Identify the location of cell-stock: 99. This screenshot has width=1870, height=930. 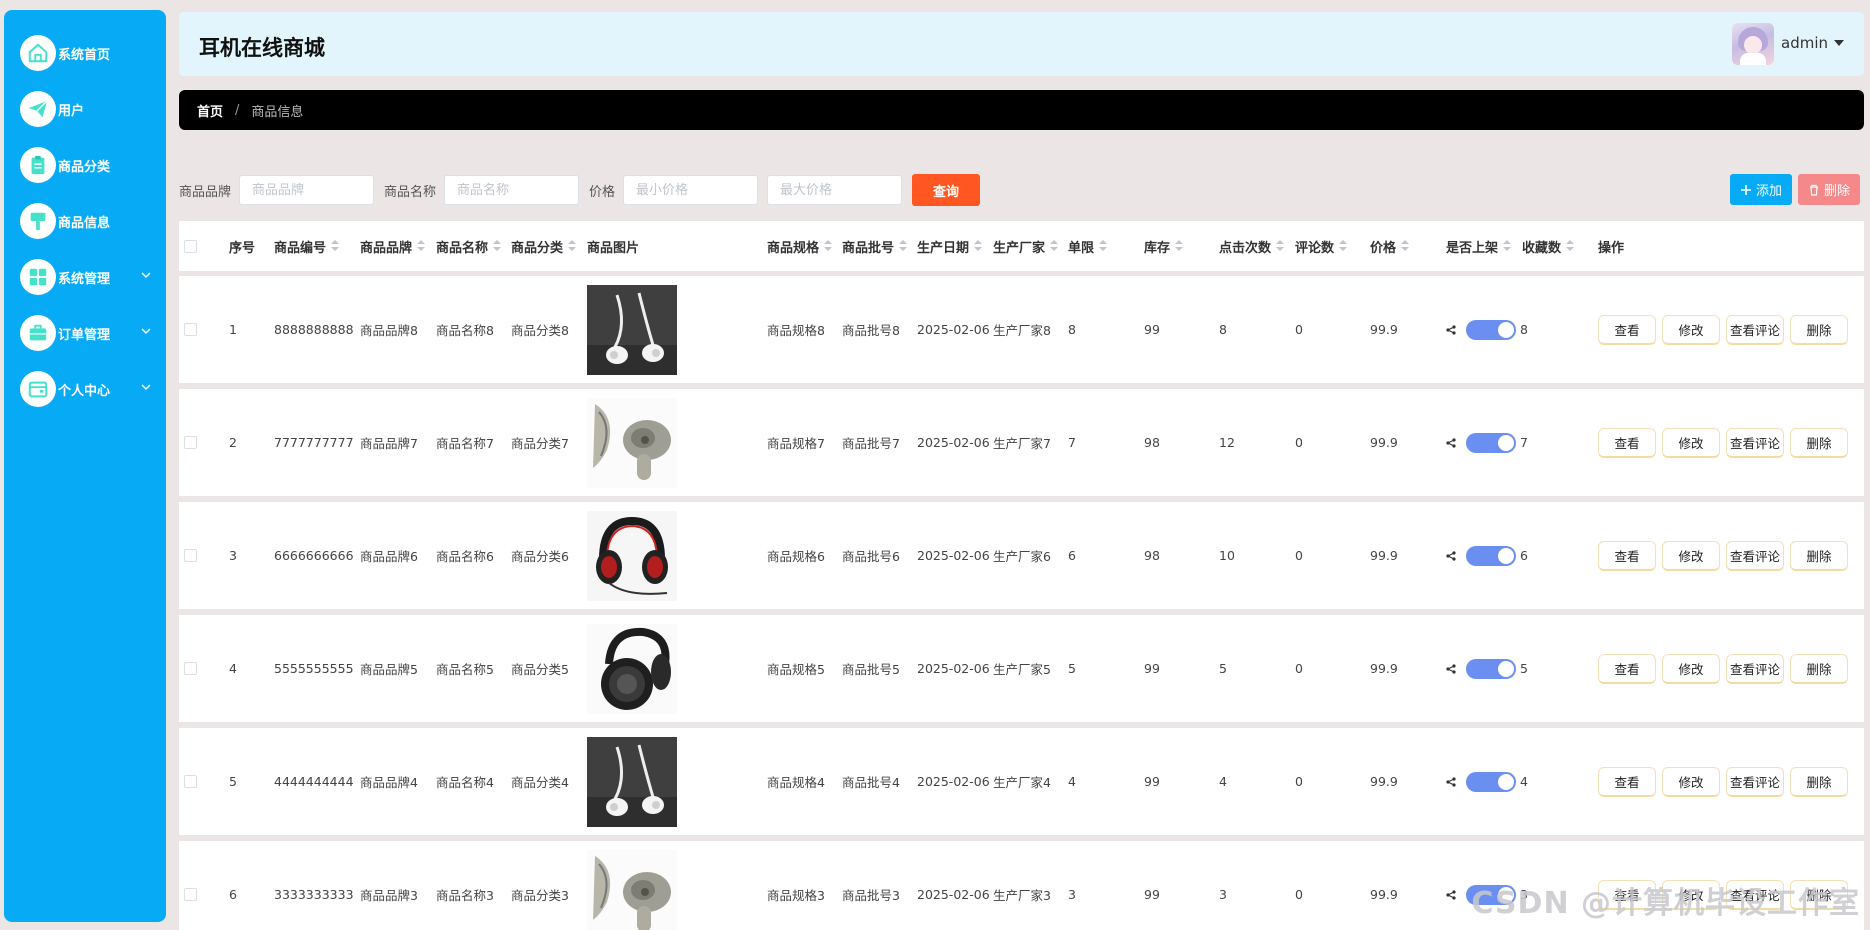
(1152, 894).